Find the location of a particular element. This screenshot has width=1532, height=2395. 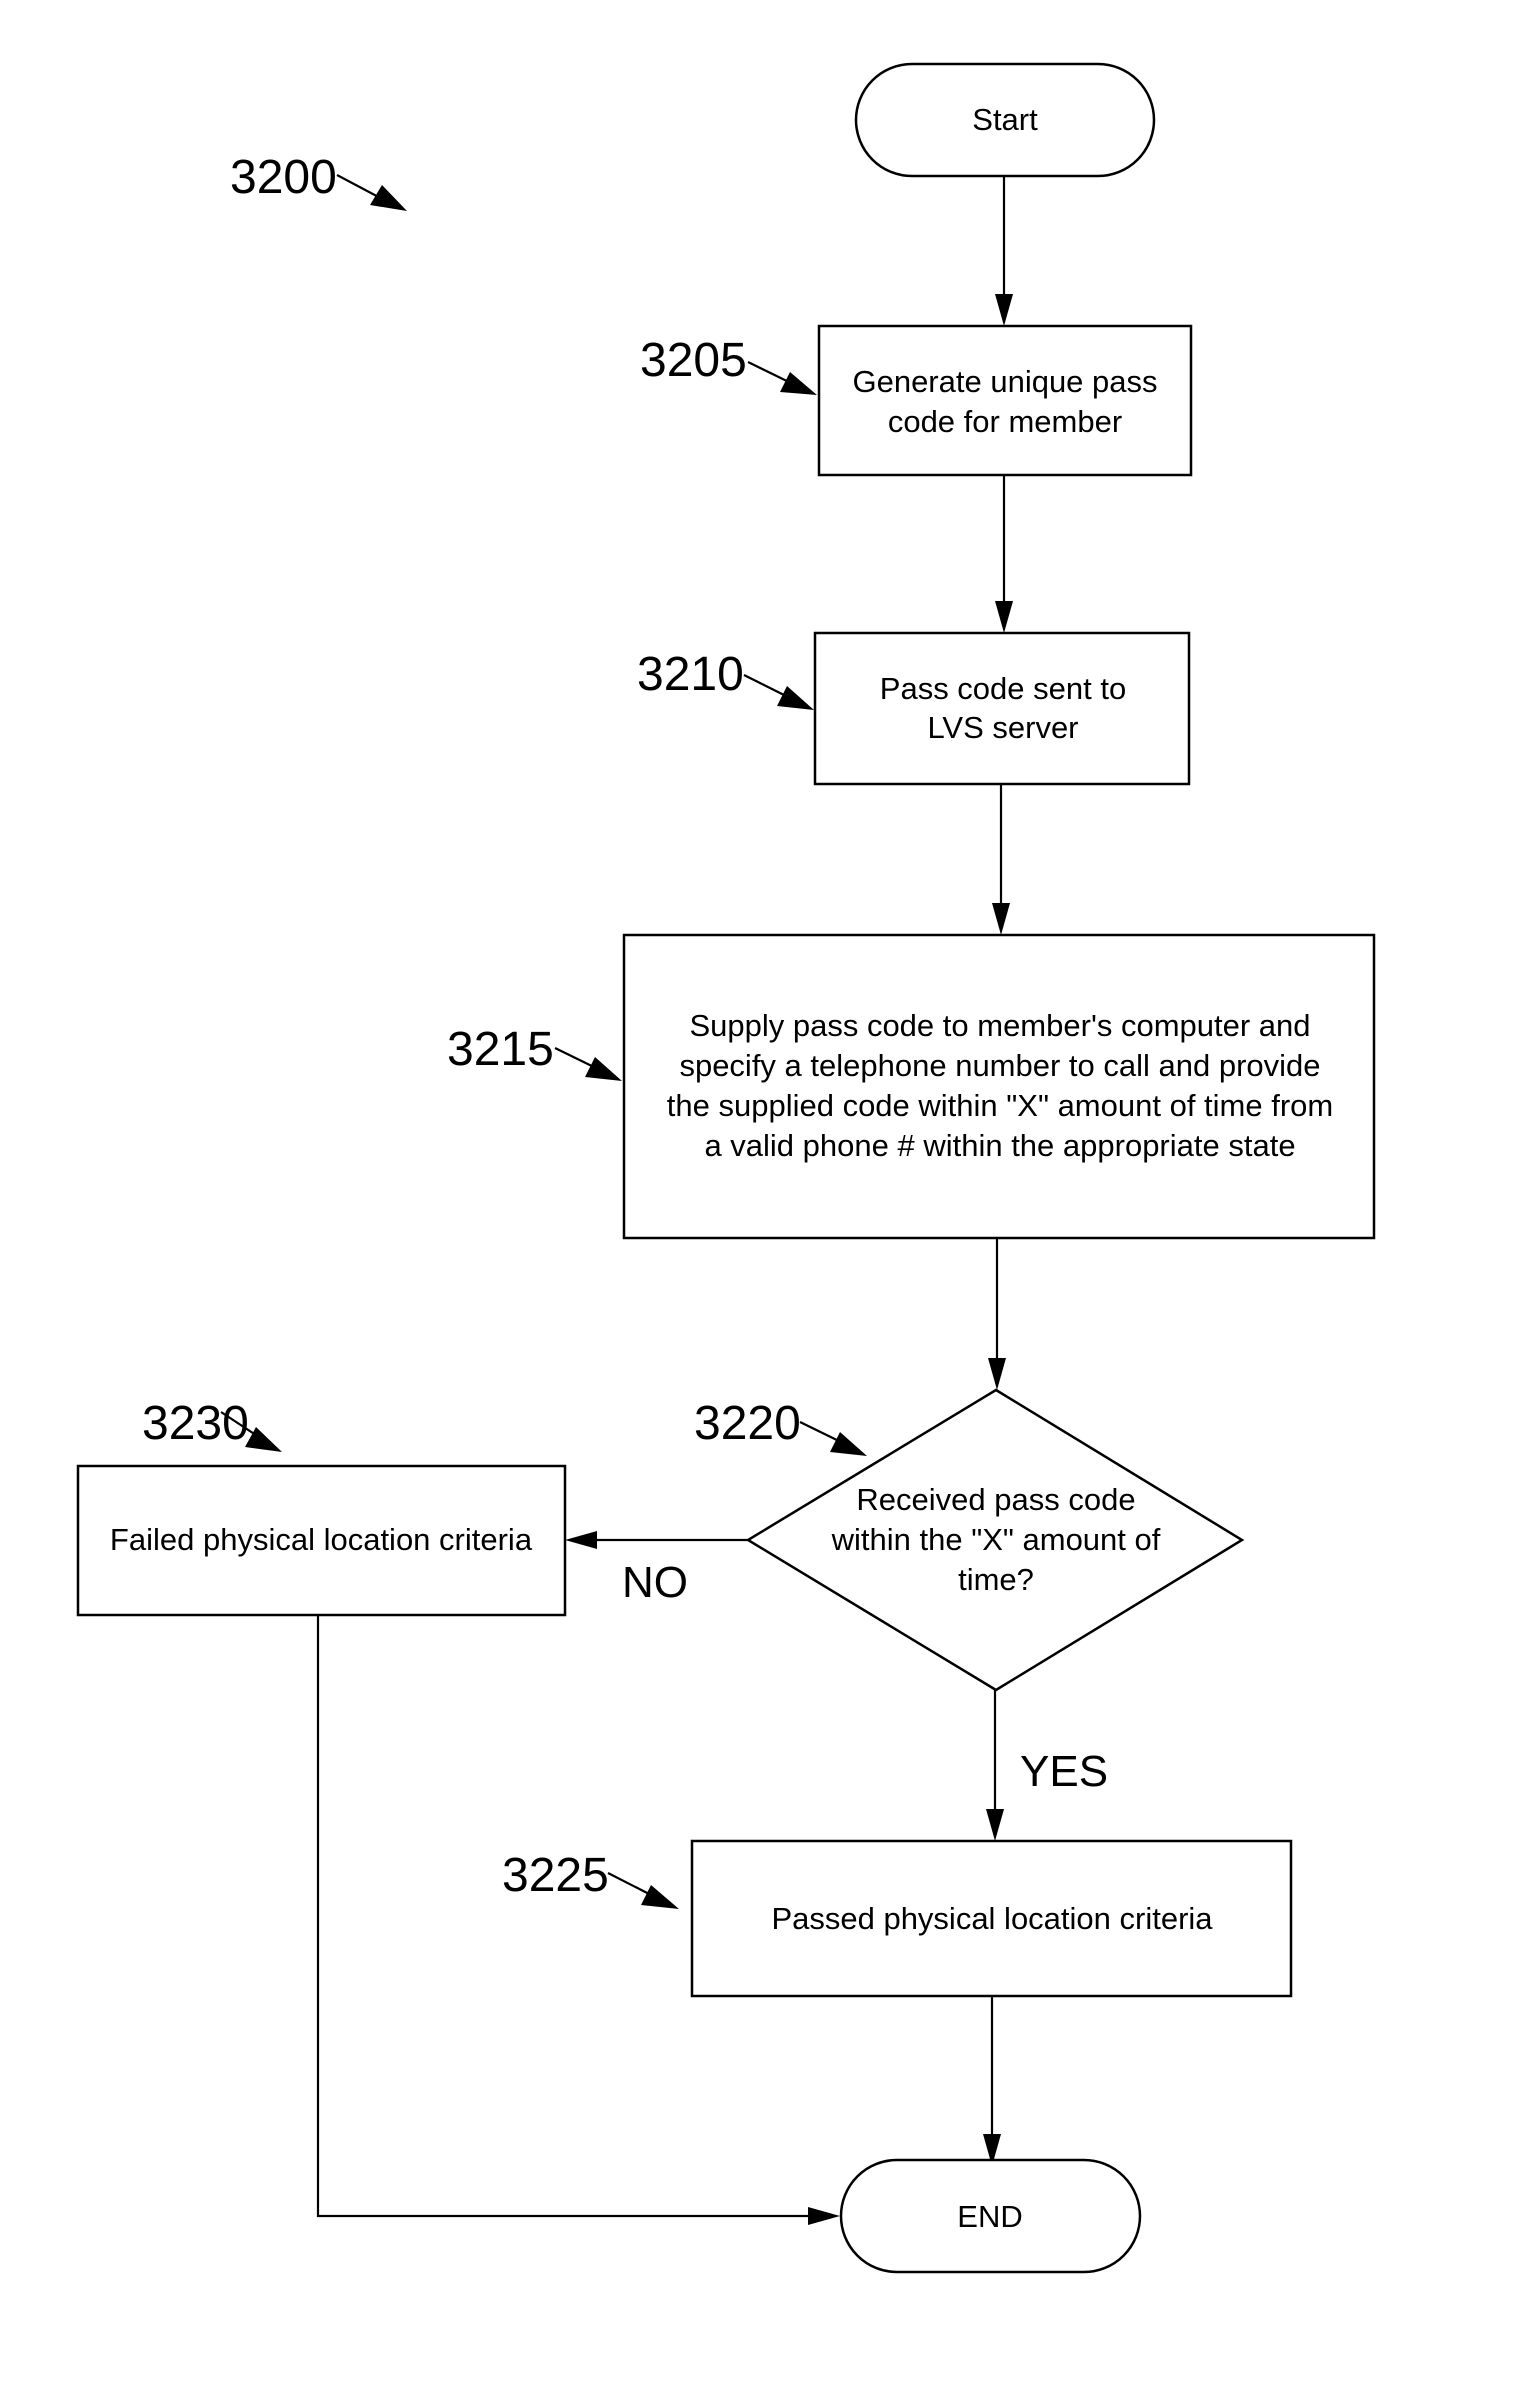

ref-label-3210: 3210 is located at coordinates (690, 674).